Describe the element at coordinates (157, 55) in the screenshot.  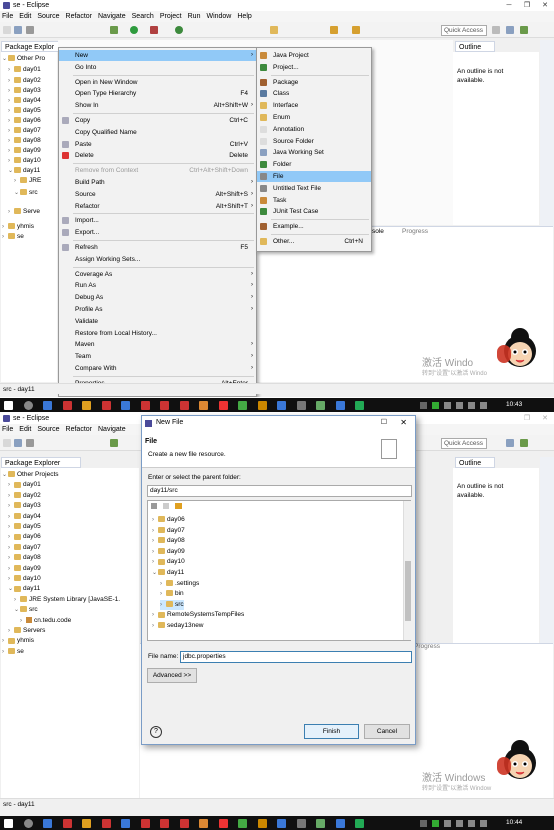
I see `menu-item-new: New ›` at that location.